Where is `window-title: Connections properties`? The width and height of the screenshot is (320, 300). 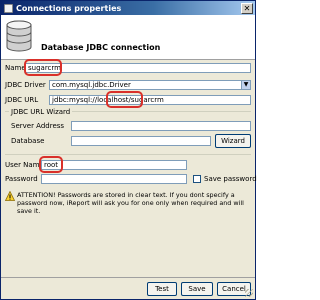 window-title: Connections properties is located at coordinates (69, 8).